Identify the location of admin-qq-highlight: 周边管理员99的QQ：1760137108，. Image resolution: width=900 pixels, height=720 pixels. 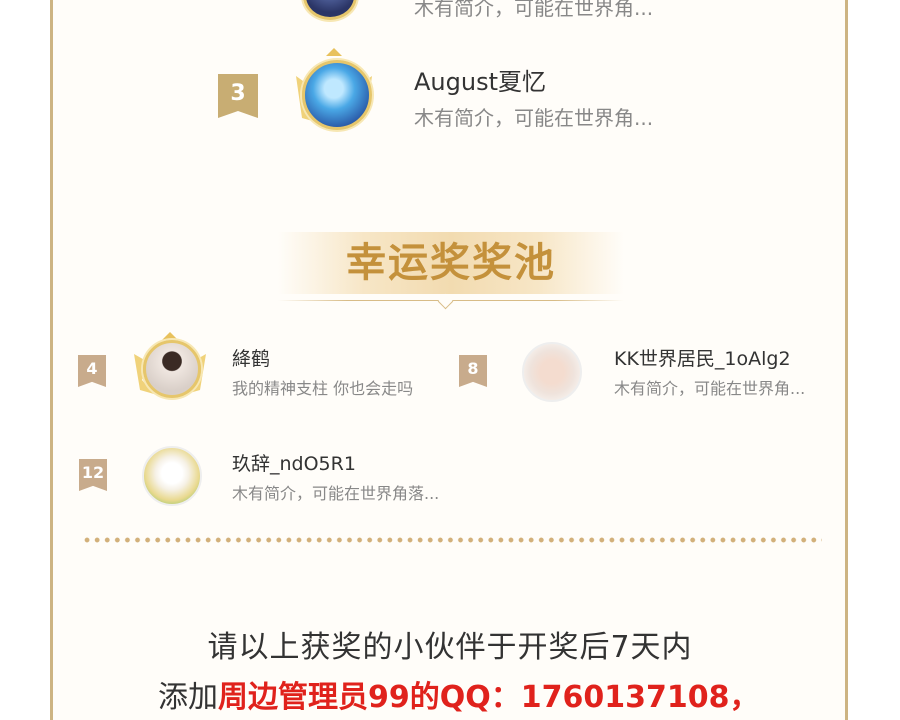
(489, 697).